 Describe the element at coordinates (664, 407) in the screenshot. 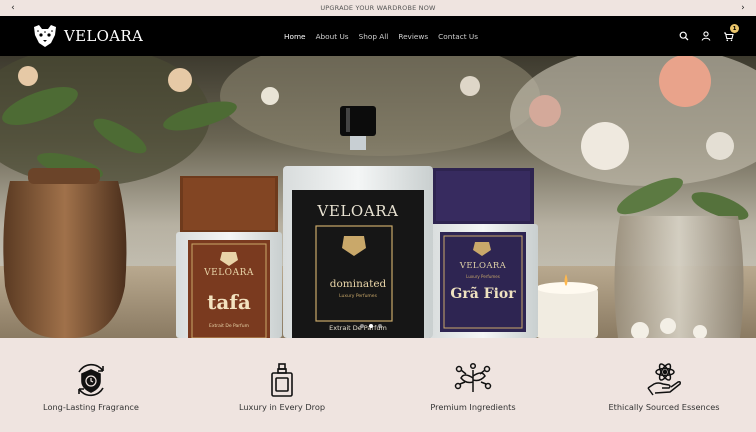

I see `feature-label: Ethically Sourced Essences` at that location.